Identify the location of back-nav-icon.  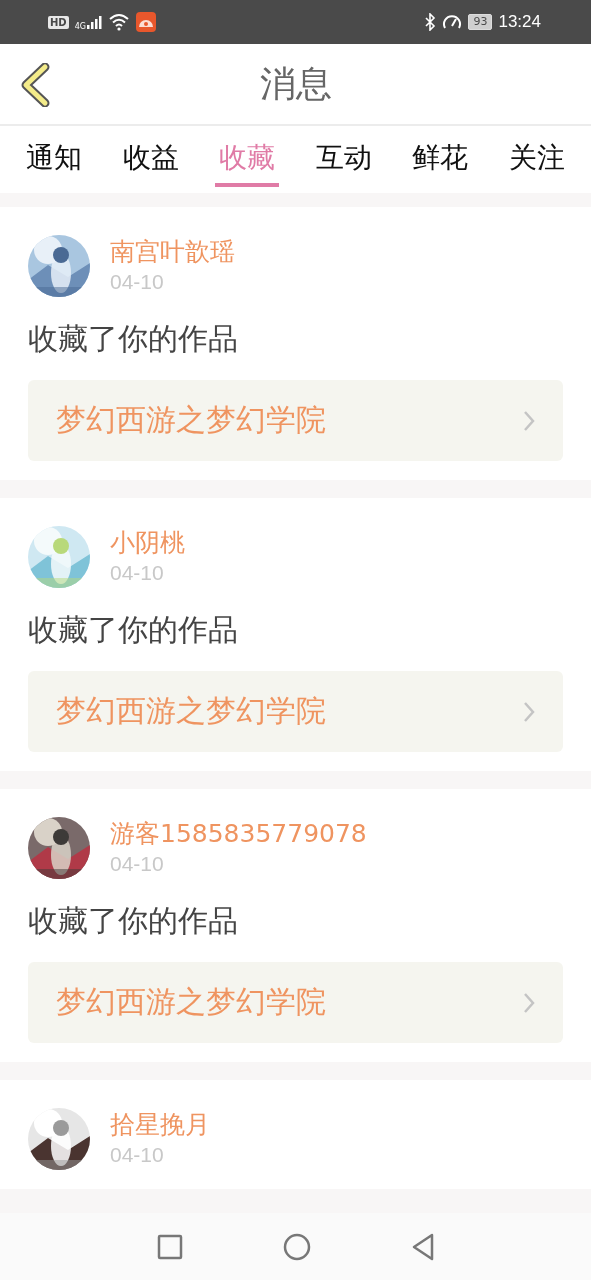
(422, 1246).